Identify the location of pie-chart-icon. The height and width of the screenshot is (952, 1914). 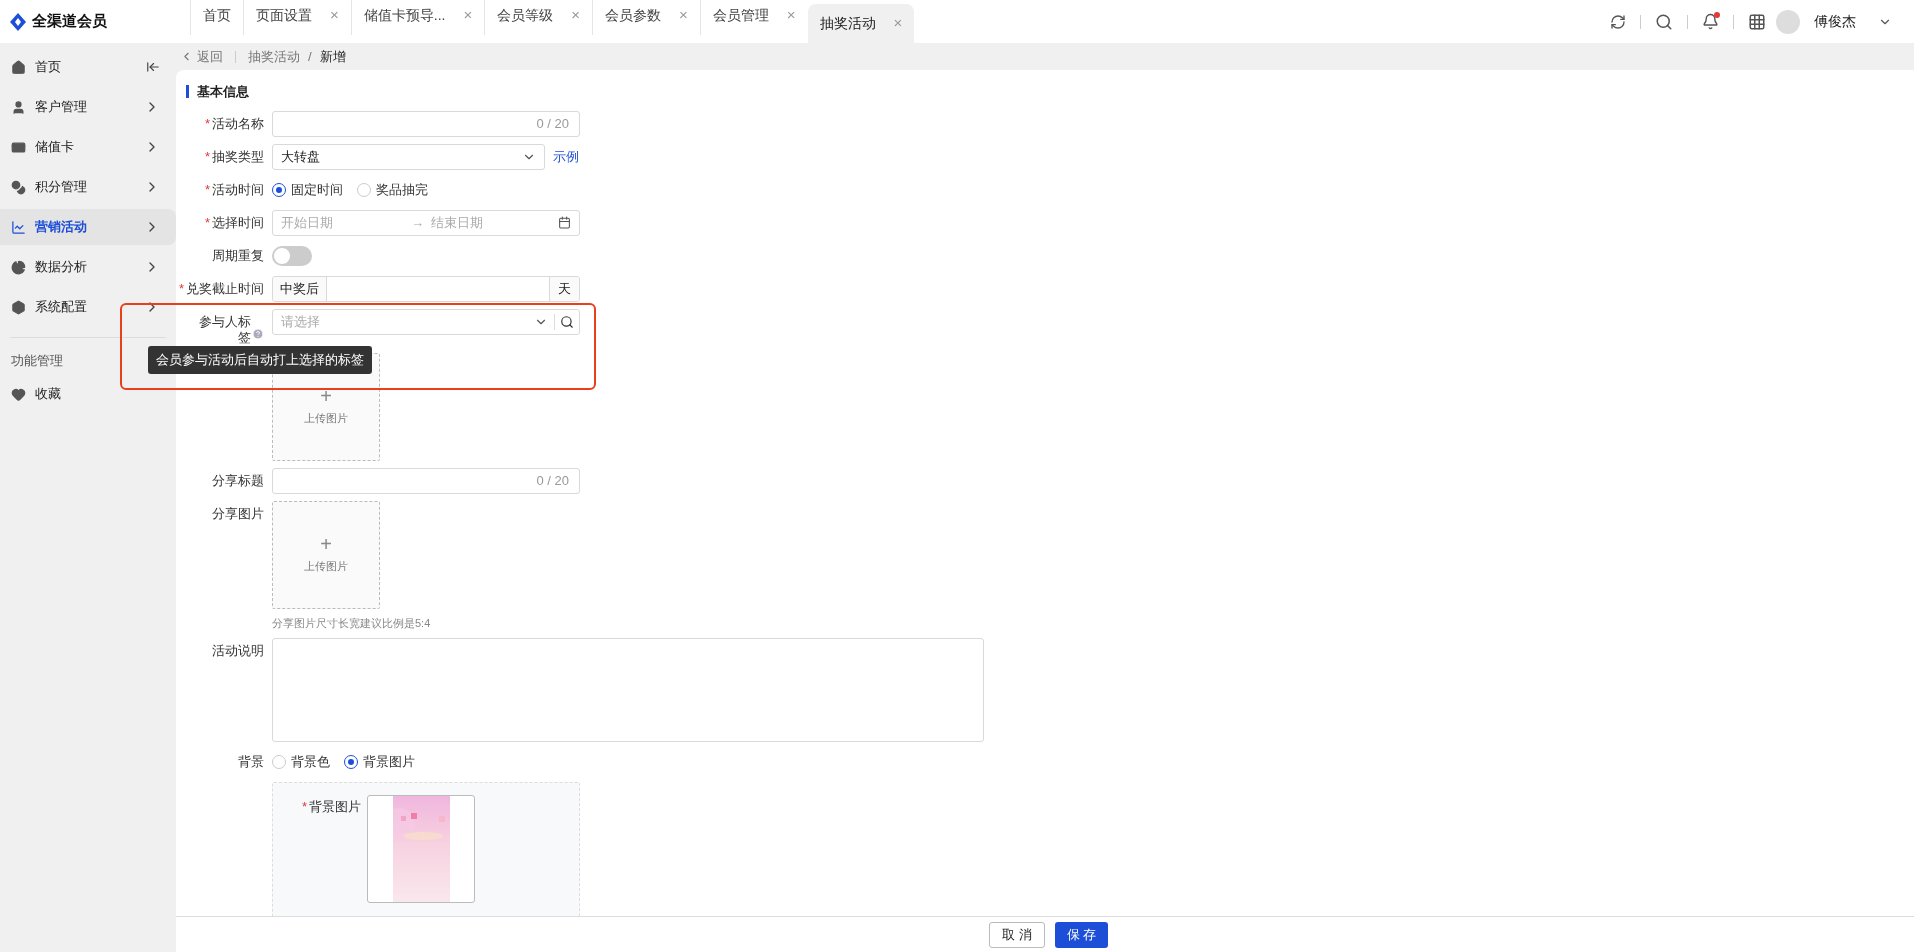
(18, 267).